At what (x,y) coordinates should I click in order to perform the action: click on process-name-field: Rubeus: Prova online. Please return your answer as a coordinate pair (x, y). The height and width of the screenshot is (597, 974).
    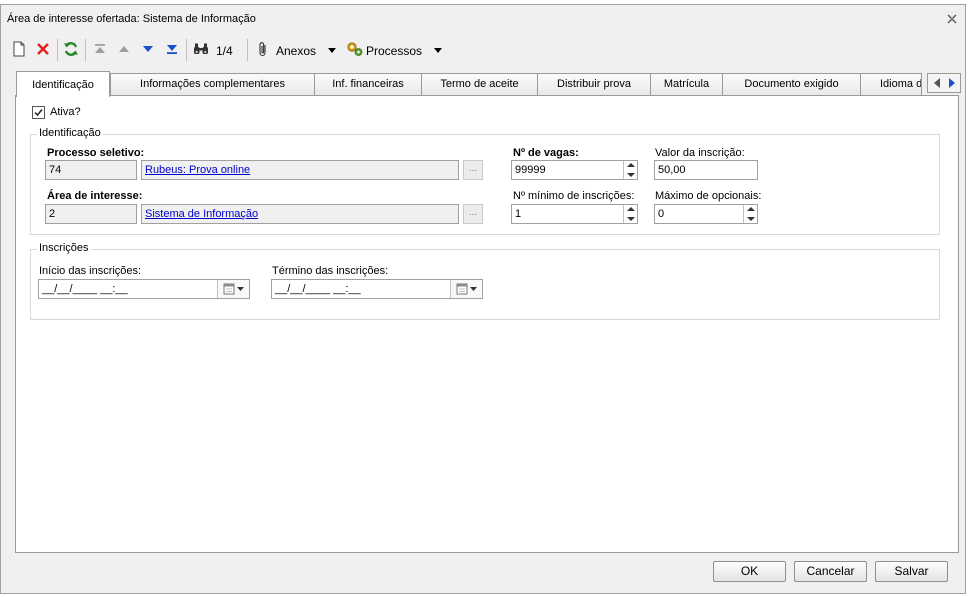
    Looking at the image, I should click on (300, 170).